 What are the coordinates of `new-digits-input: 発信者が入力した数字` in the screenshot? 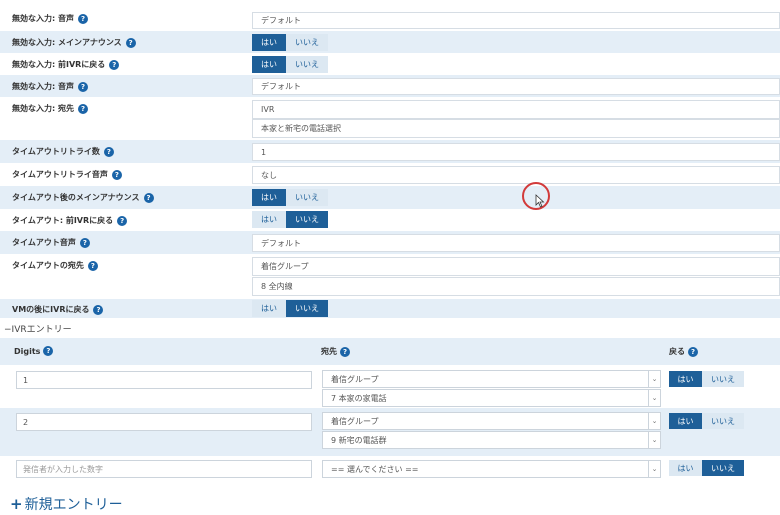 It's located at (164, 469).